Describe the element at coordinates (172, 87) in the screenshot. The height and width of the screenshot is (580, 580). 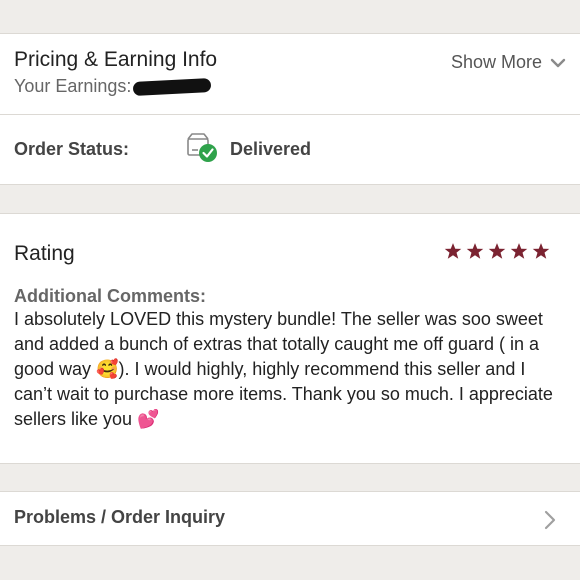
I see `redacted-earnings` at that location.